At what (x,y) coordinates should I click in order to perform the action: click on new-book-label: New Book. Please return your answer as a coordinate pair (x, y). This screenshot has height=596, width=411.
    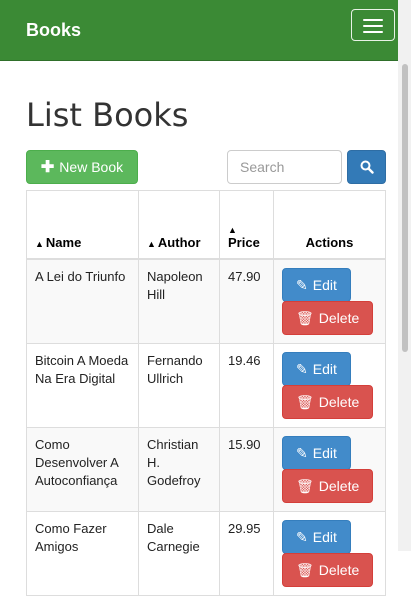
    Looking at the image, I should click on (91, 167).